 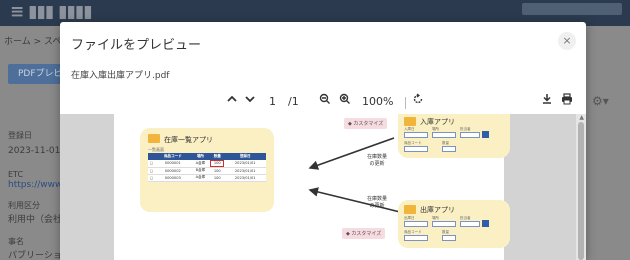 I want to click on inbound-app-bubble: 入庫アプリ 入庫日 場所 担当者 商品コード 数量, so click(x=454, y=136).